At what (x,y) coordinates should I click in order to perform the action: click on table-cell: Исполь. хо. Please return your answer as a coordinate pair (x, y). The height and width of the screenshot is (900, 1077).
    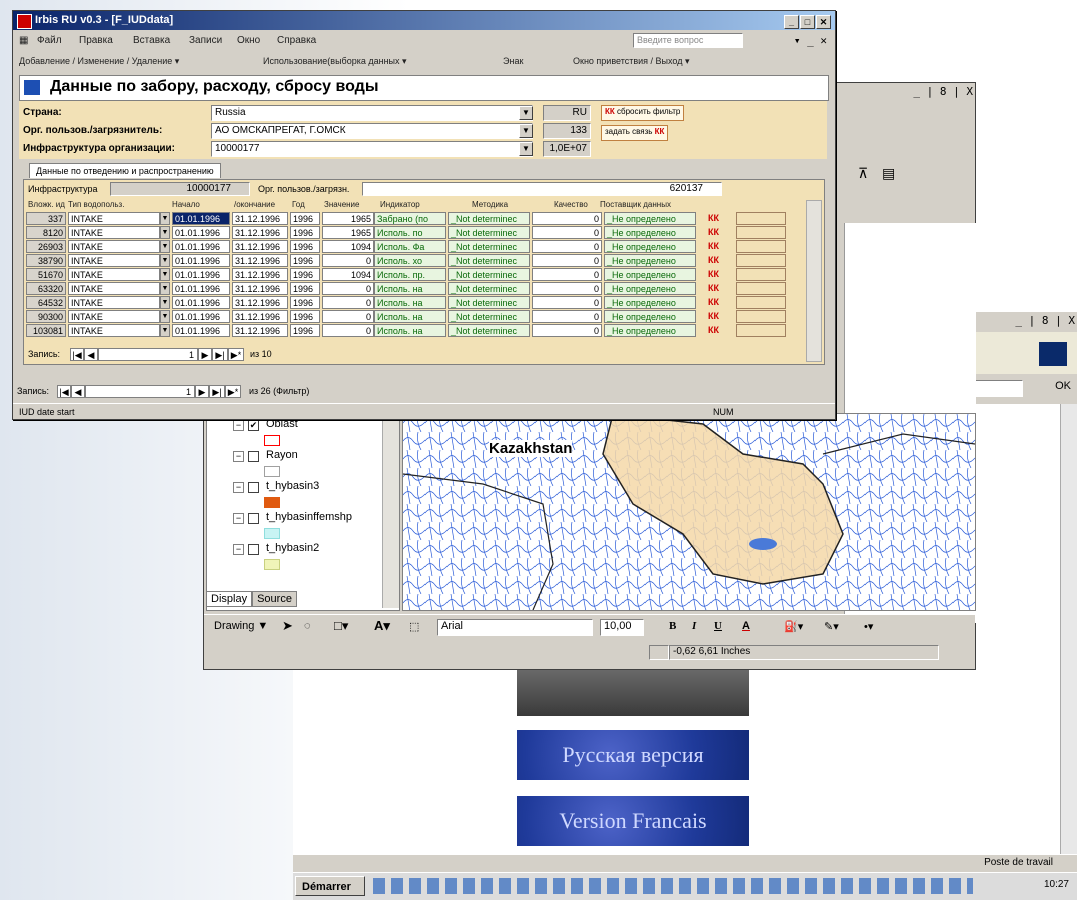
    Looking at the image, I should click on (410, 260).